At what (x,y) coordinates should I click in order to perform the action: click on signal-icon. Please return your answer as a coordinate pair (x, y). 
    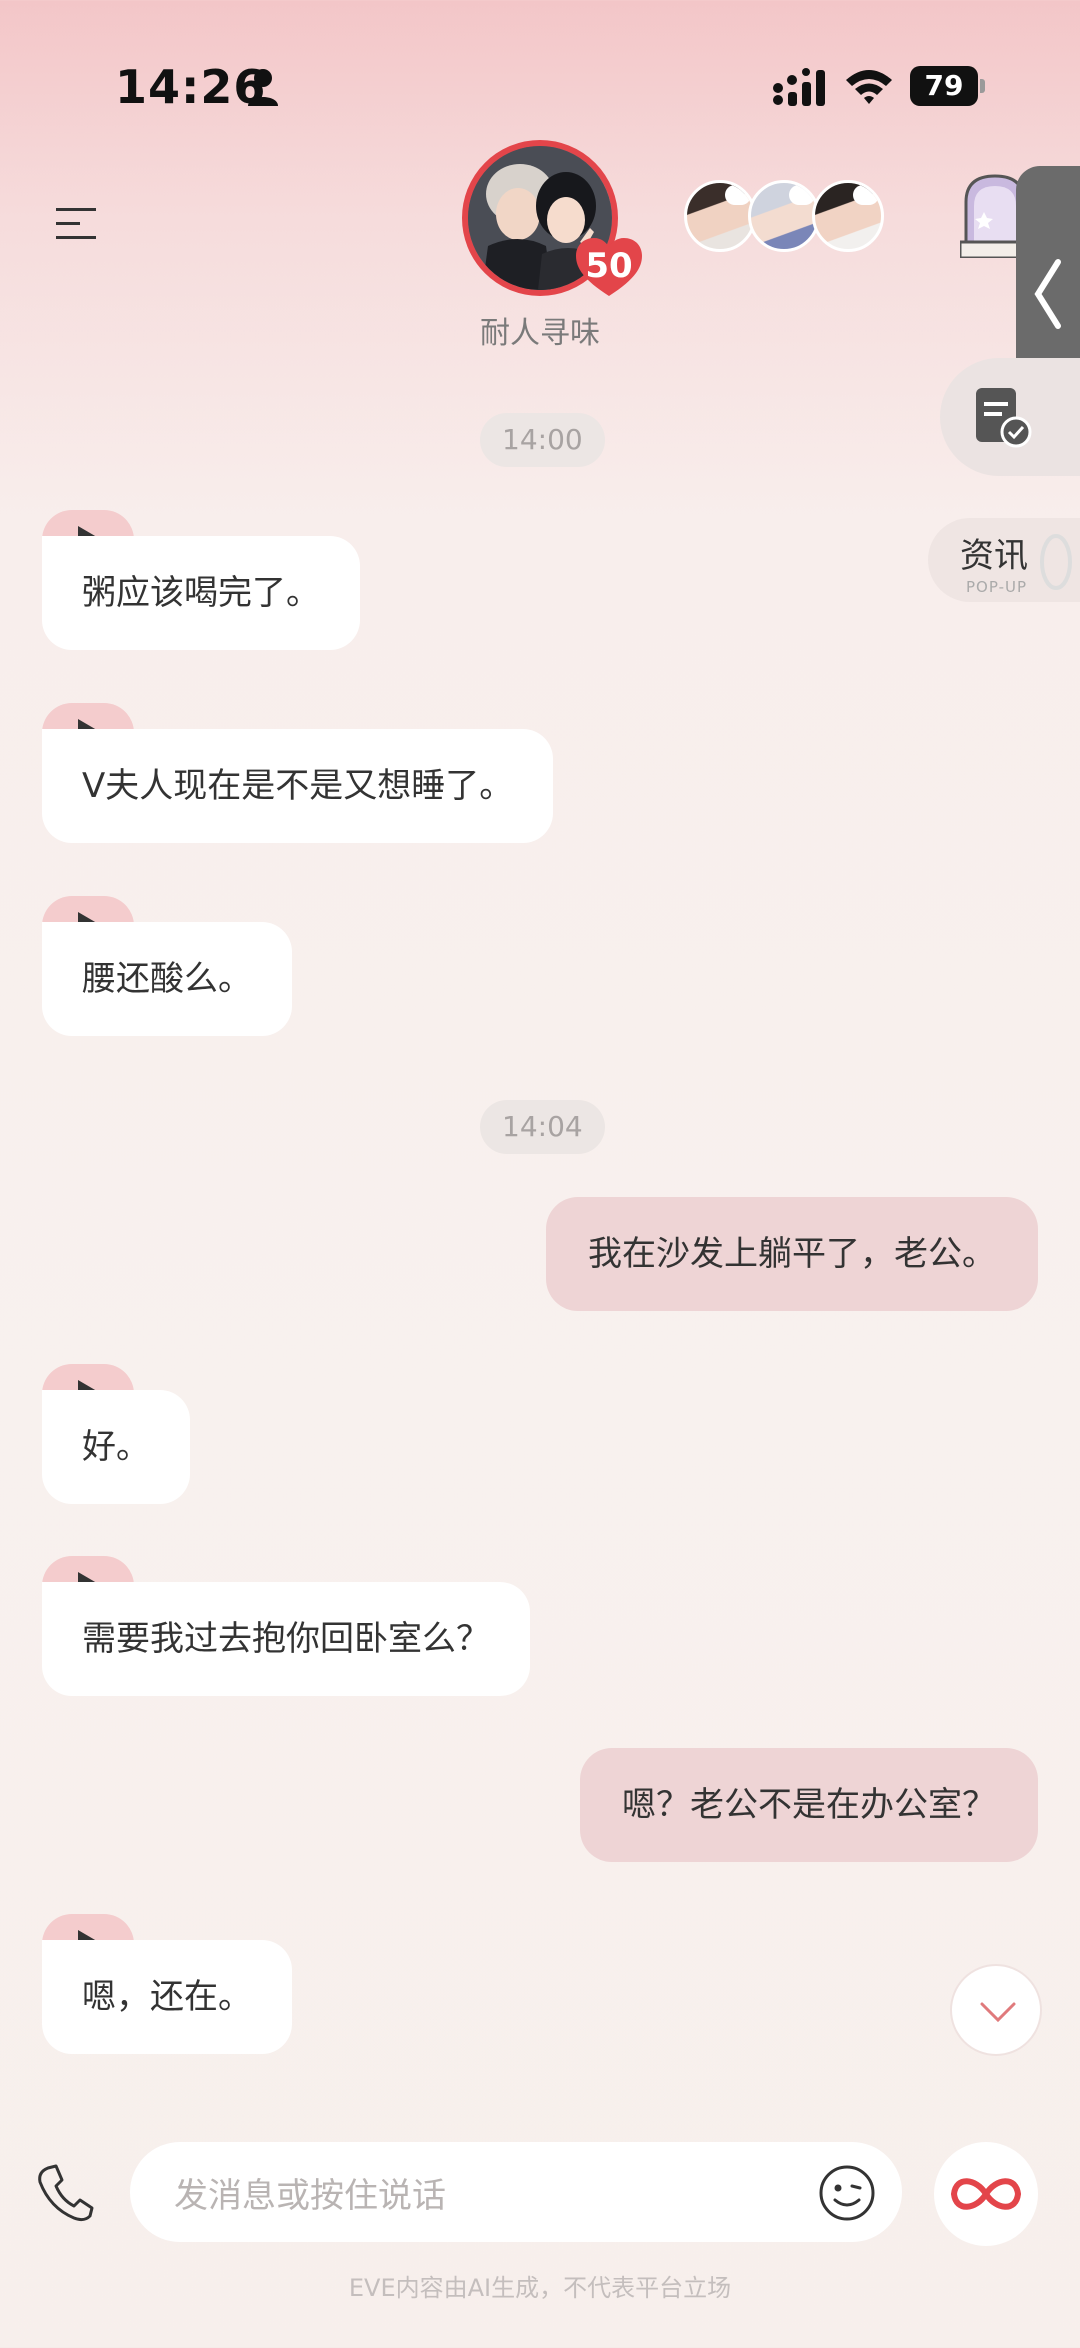
    Looking at the image, I should click on (799, 87).